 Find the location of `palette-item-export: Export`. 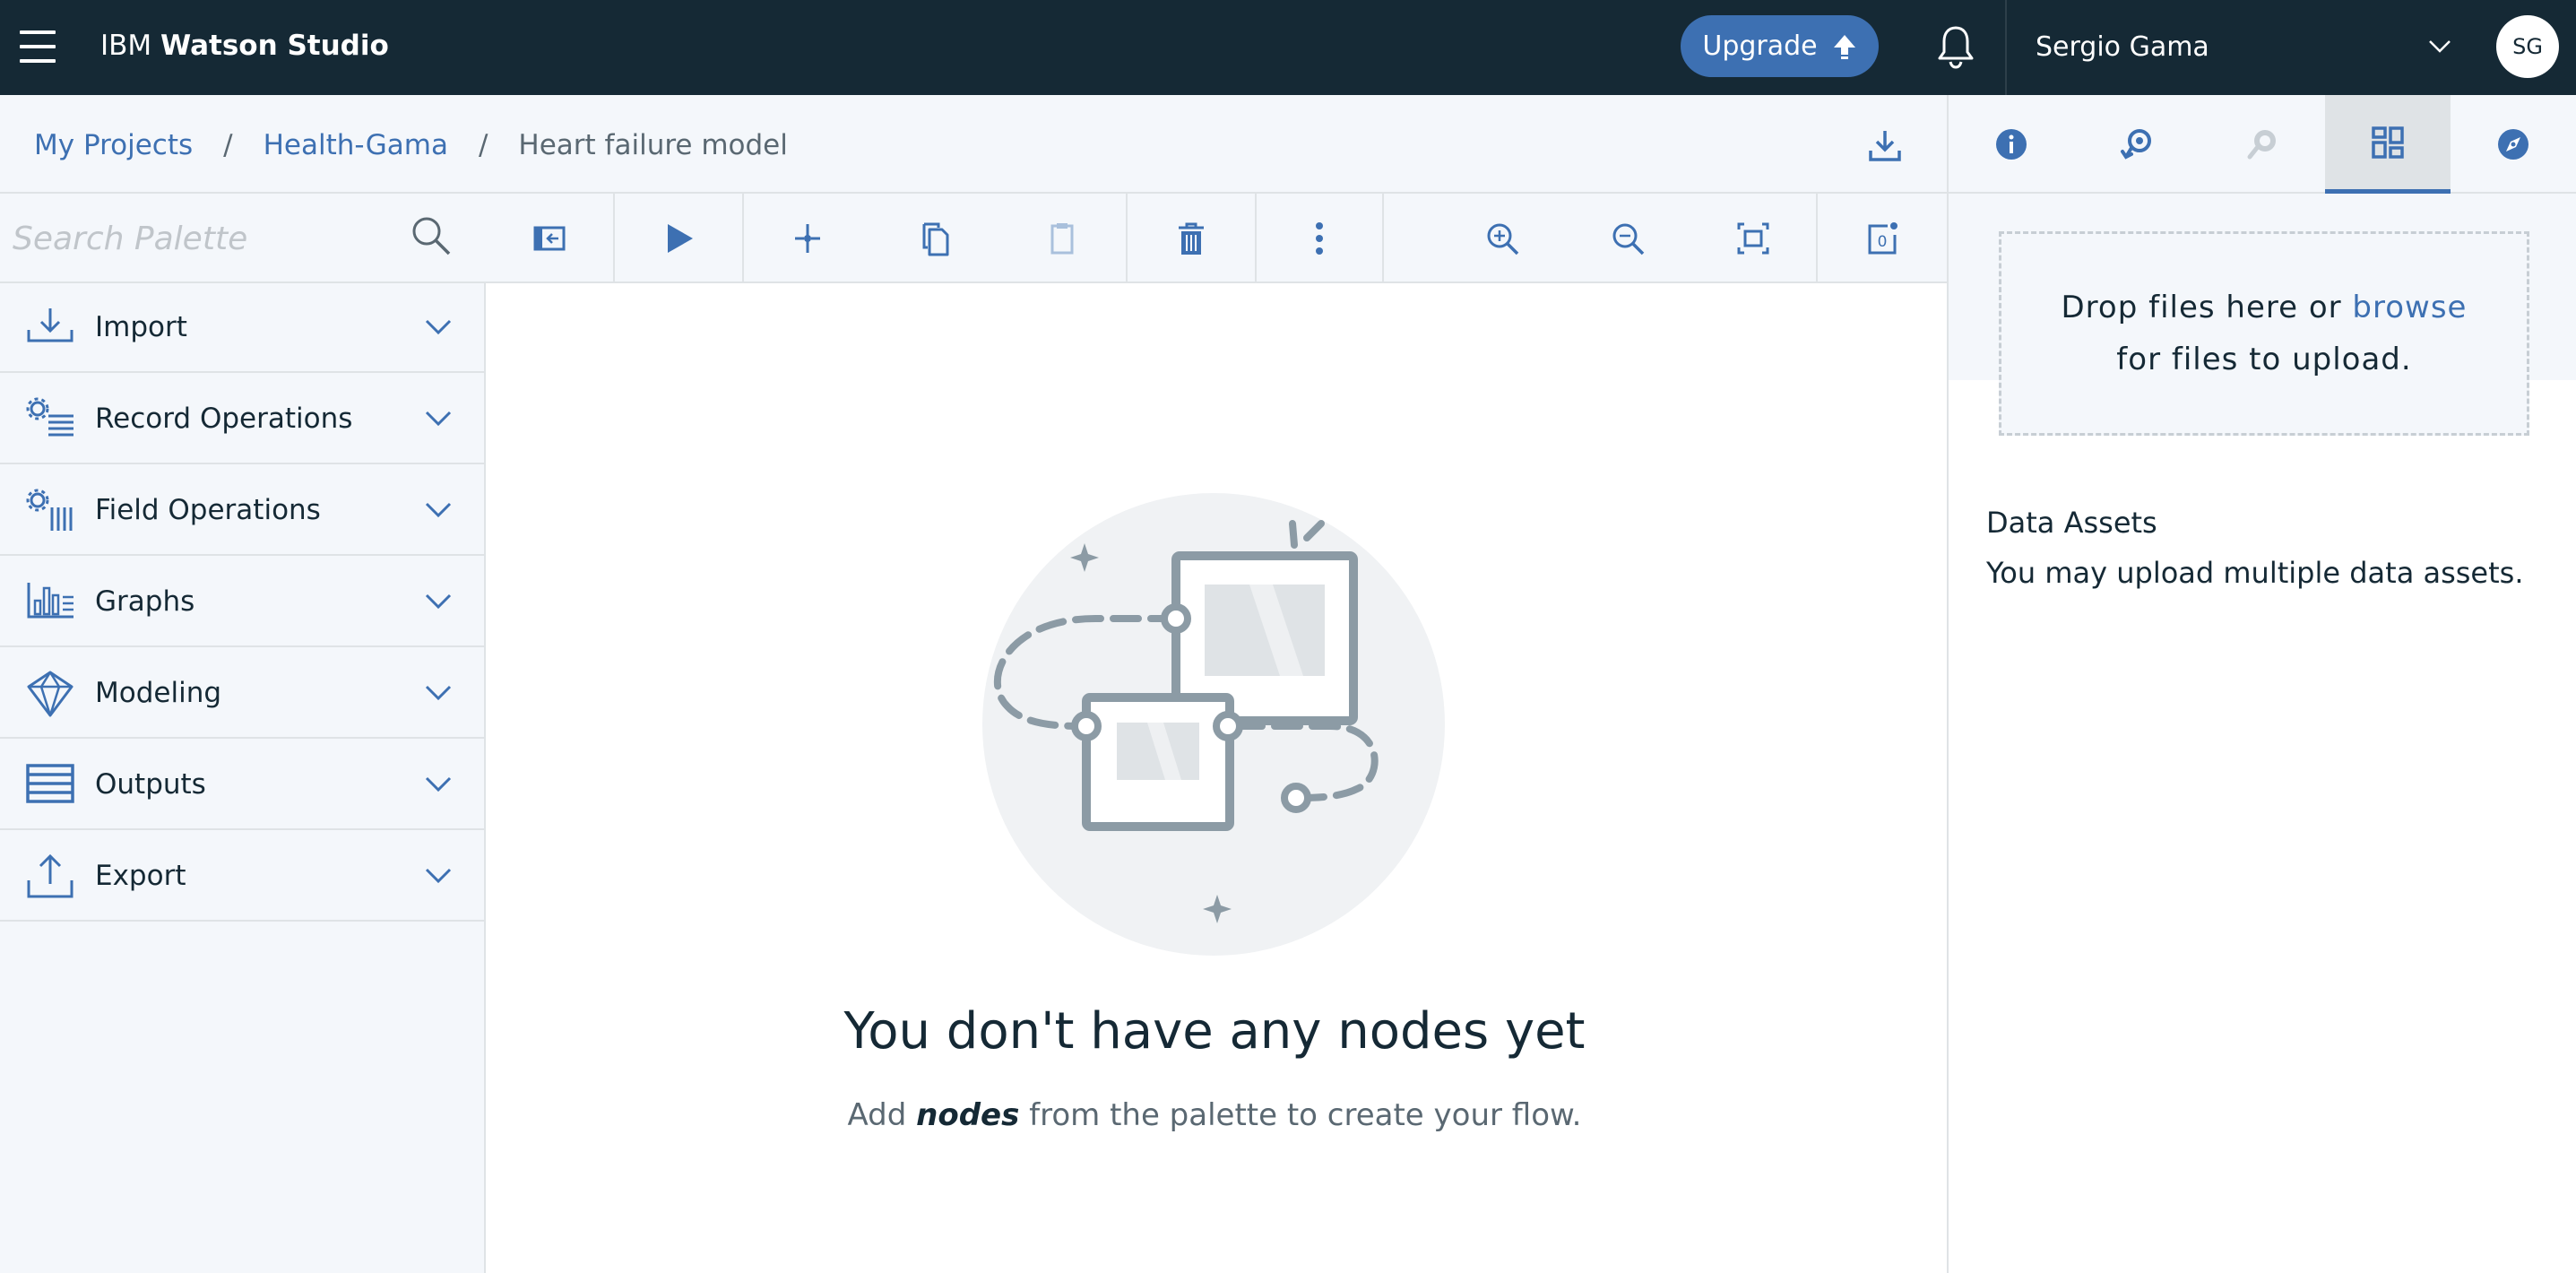

palette-item-export: Export is located at coordinates (243, 877).